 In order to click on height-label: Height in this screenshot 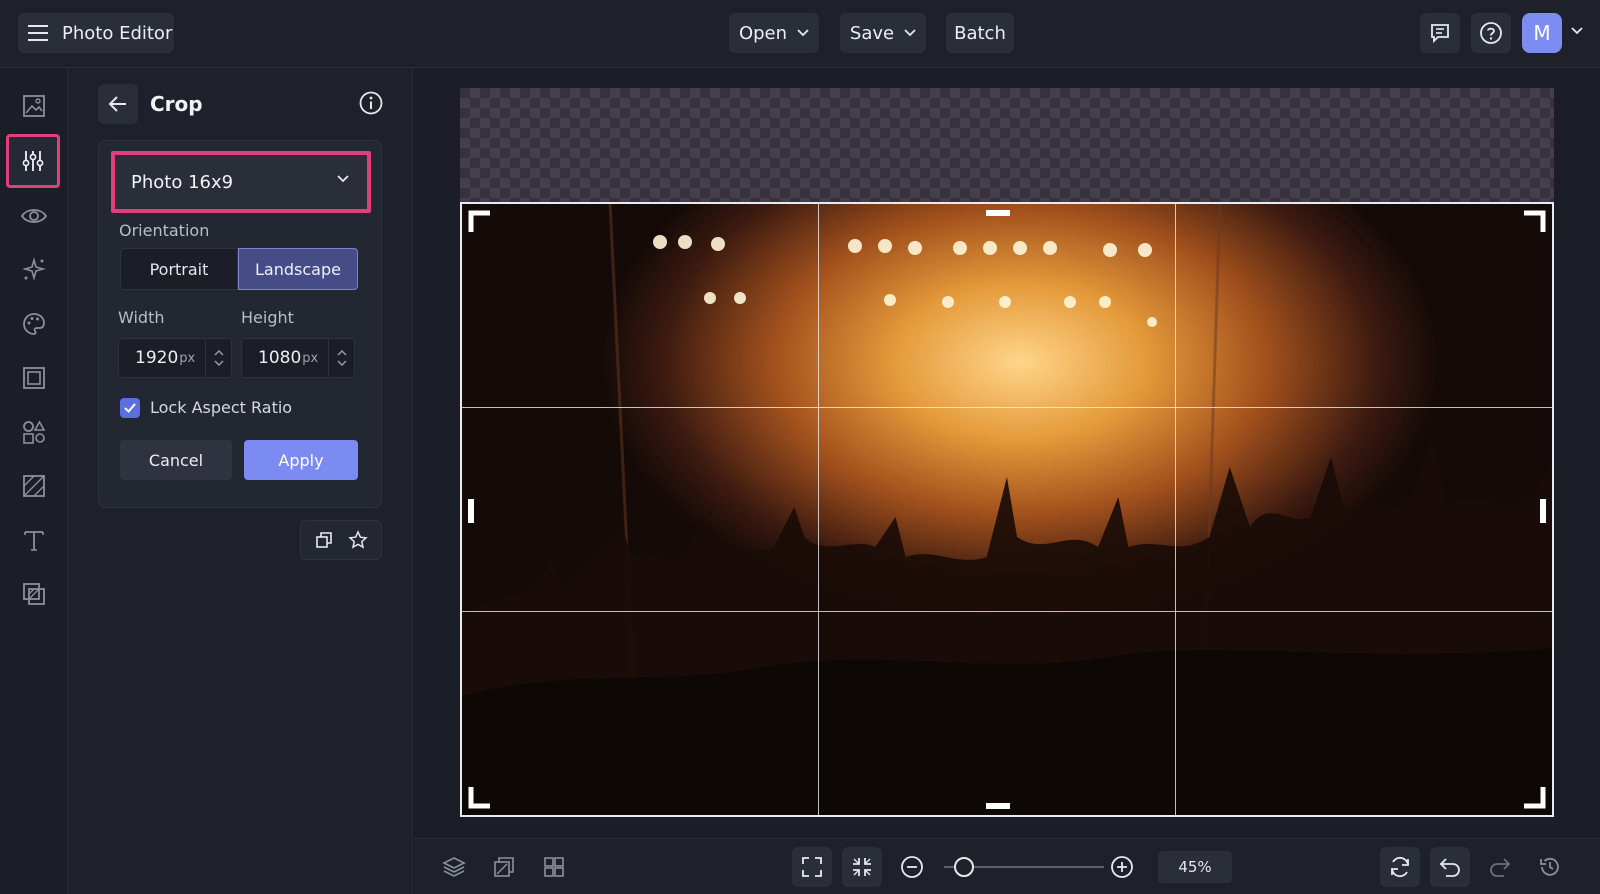, I will do `click(267, 317)`.